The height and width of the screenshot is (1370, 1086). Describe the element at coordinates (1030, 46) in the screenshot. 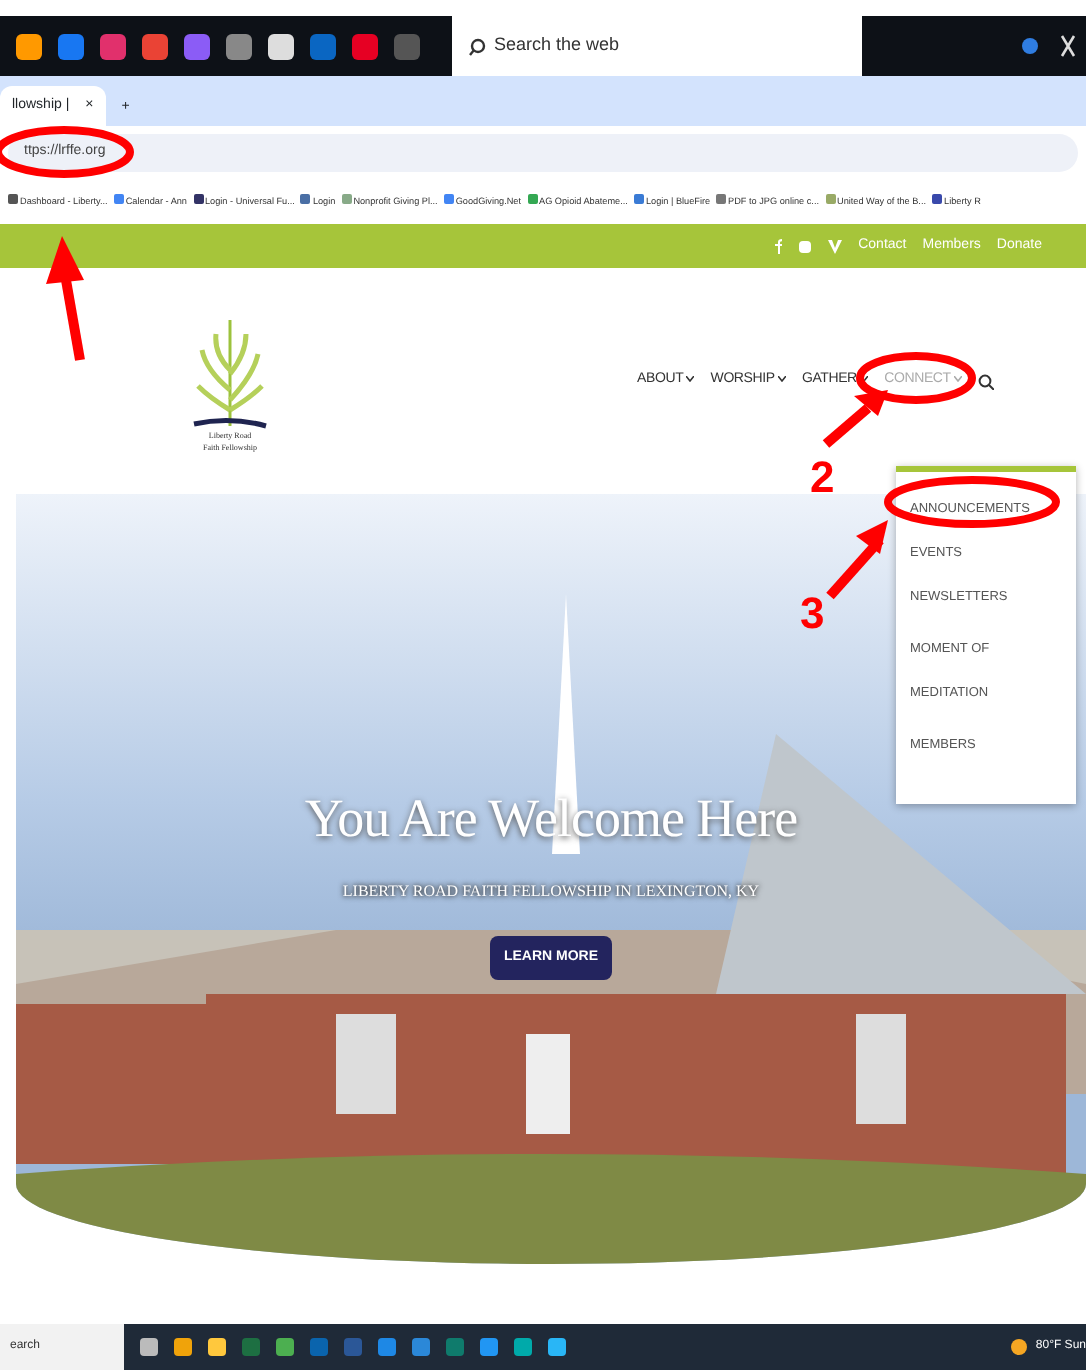

I see `profile-icon` at that location.